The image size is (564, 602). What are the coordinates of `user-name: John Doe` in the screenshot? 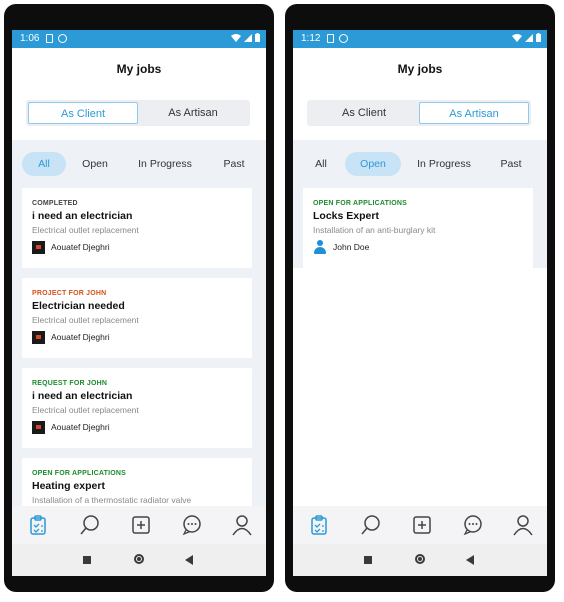 It's located at (351, 247).